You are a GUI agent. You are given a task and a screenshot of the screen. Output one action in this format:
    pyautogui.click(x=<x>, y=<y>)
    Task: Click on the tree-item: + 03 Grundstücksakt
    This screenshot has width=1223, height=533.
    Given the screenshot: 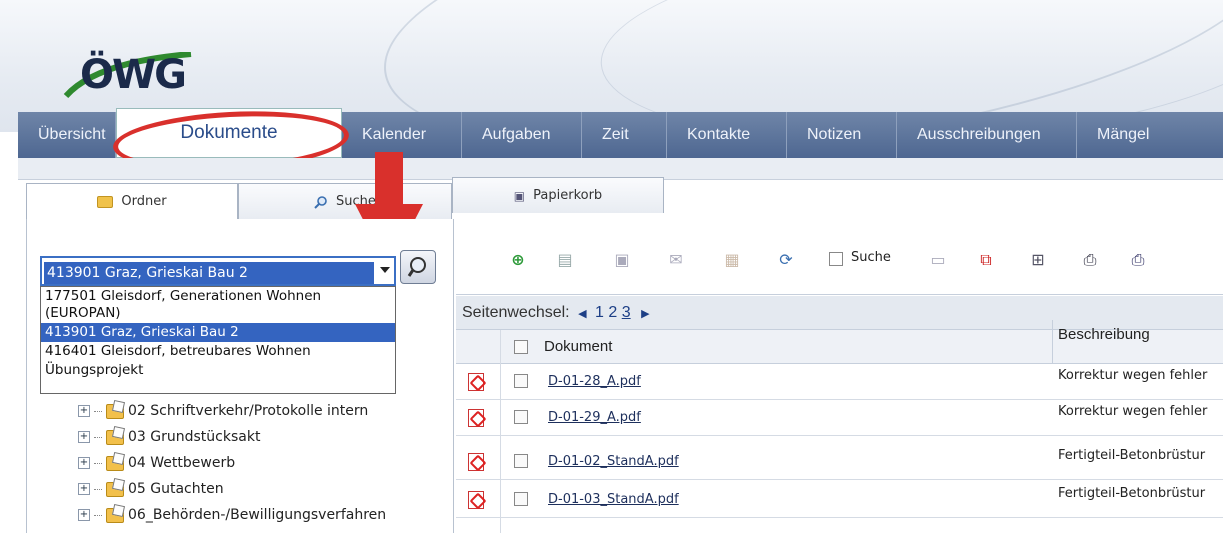 What is the action you would take?
    pyautogui.click(x=232, y=437)
    